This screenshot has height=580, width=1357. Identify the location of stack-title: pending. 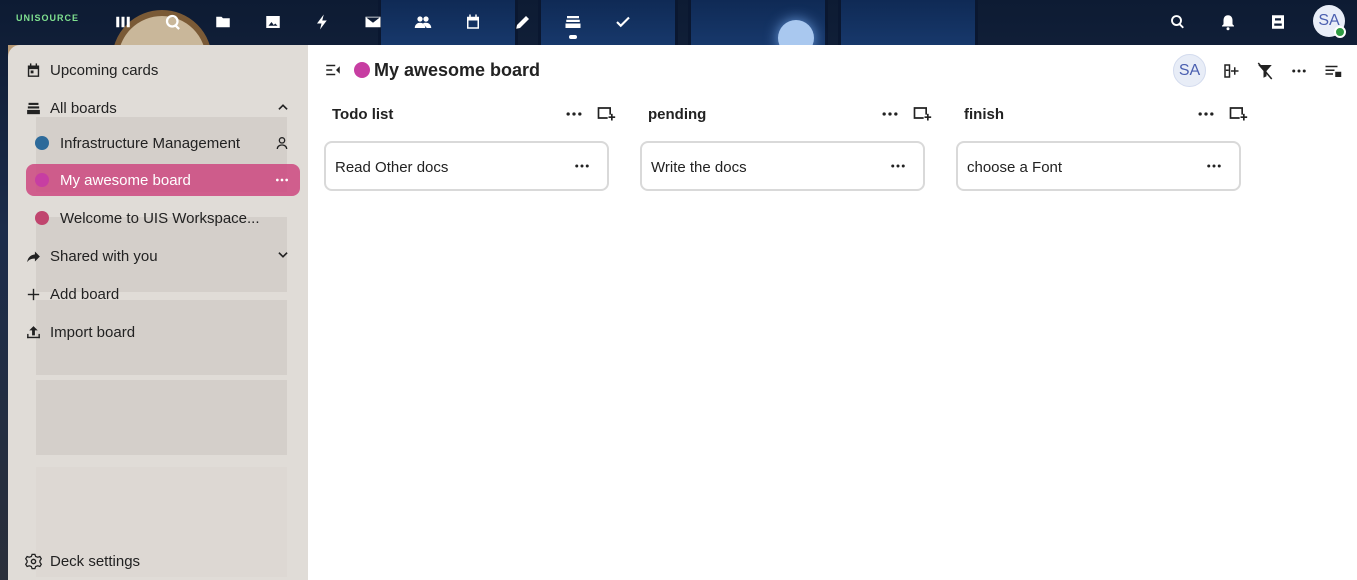
(677, 114).